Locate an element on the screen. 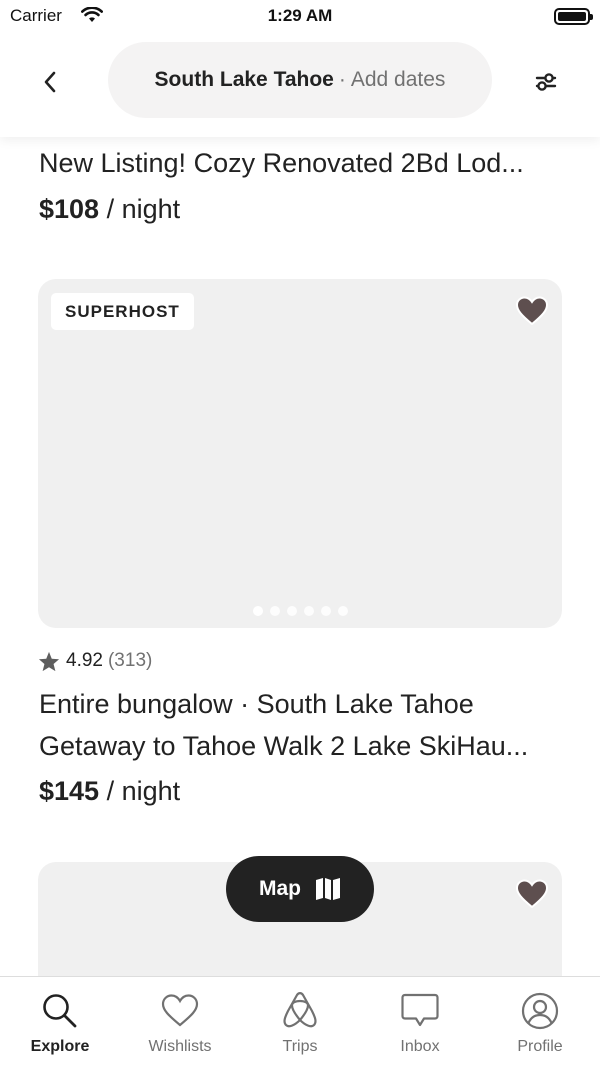 This screenshot has width=600, height=1067. listing-price: $145 / night is located at coordinates (109, 791).